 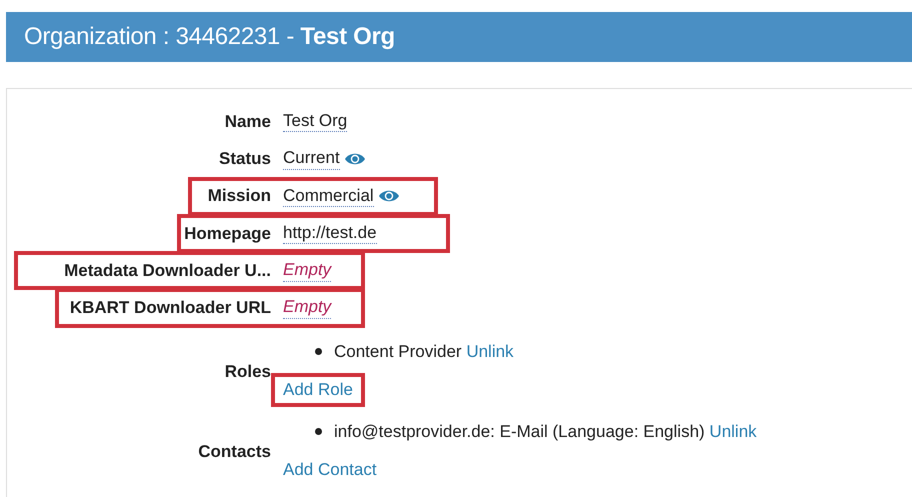 What do you see at coordinates (227, 234) in the screenshot?
I see `field-label: Homepage` at bounding box center [227, 234].